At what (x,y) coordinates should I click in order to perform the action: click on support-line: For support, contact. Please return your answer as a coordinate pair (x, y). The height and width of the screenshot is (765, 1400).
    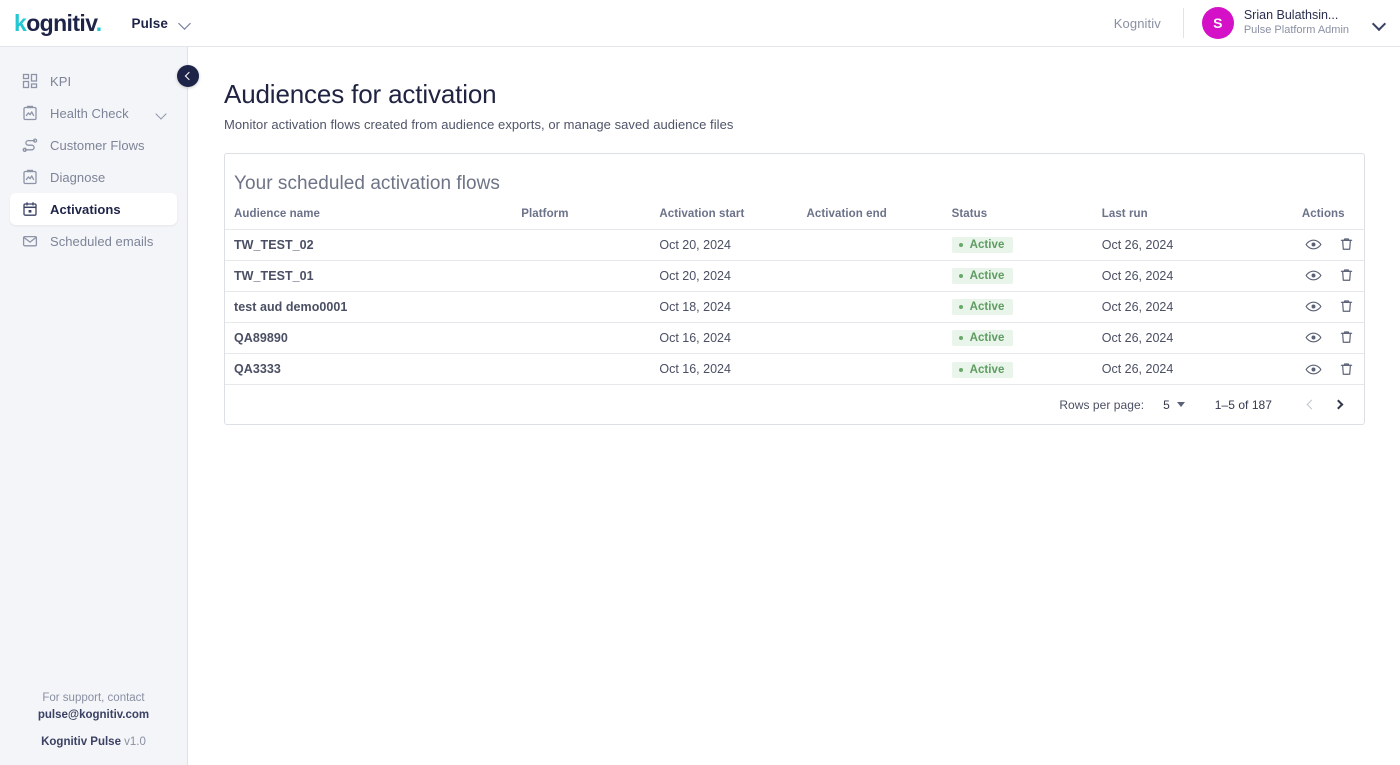
    Looking at the image, I should click on (93, 697).